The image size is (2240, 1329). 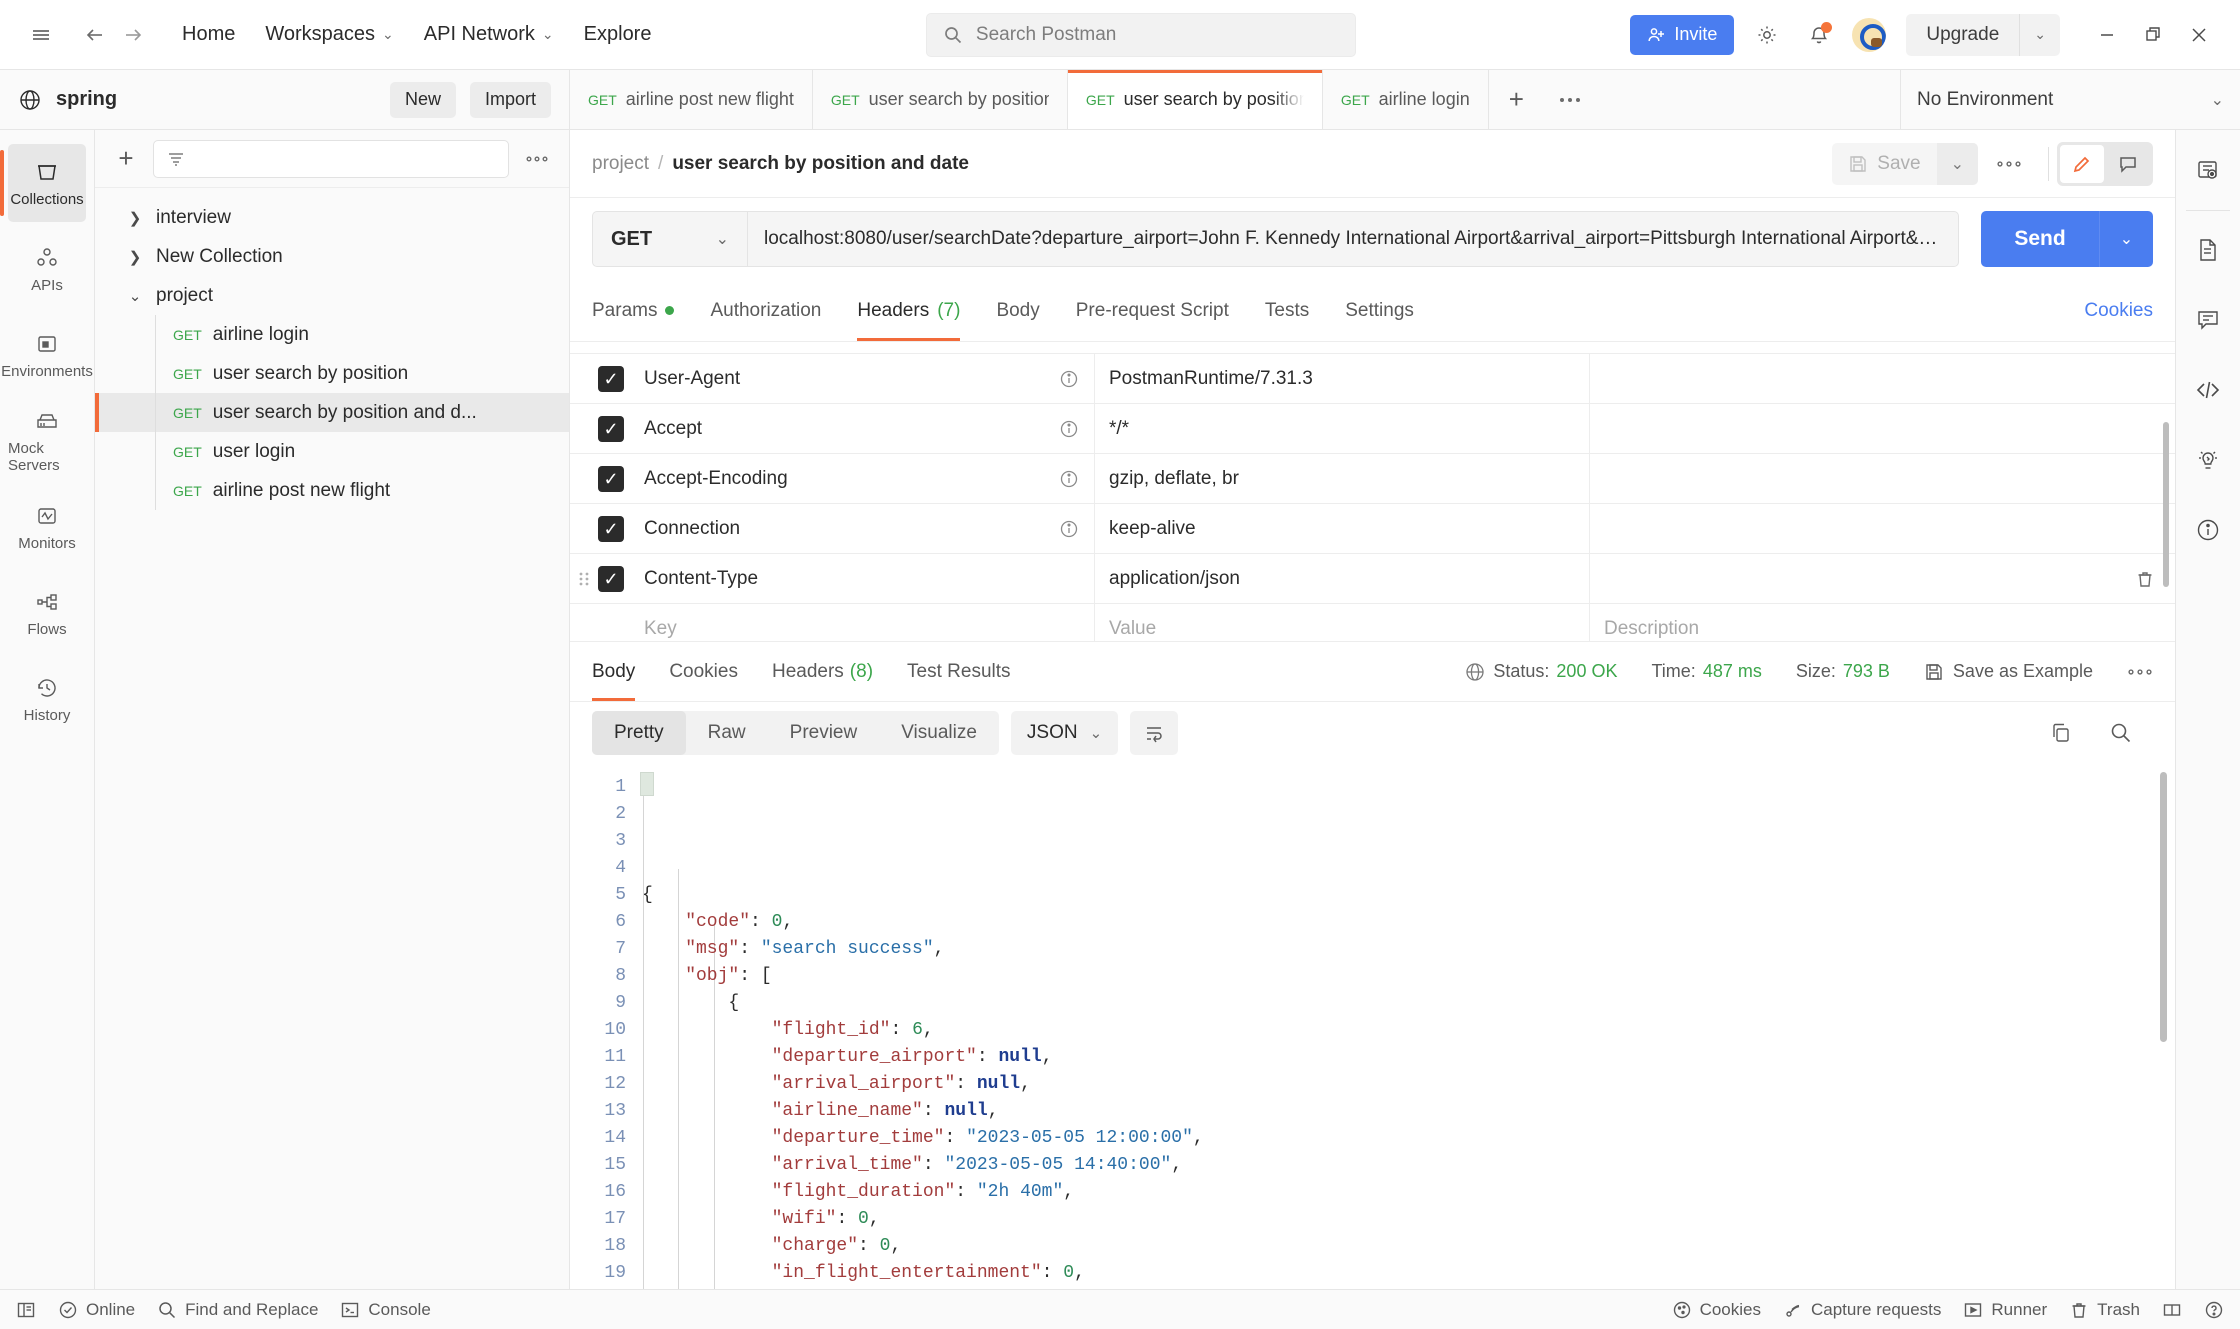 What do you see at coordinates (703, 671) in the screenshot?
I see `response-tab-cookies: Cookies` at bounding box center [703, 671].